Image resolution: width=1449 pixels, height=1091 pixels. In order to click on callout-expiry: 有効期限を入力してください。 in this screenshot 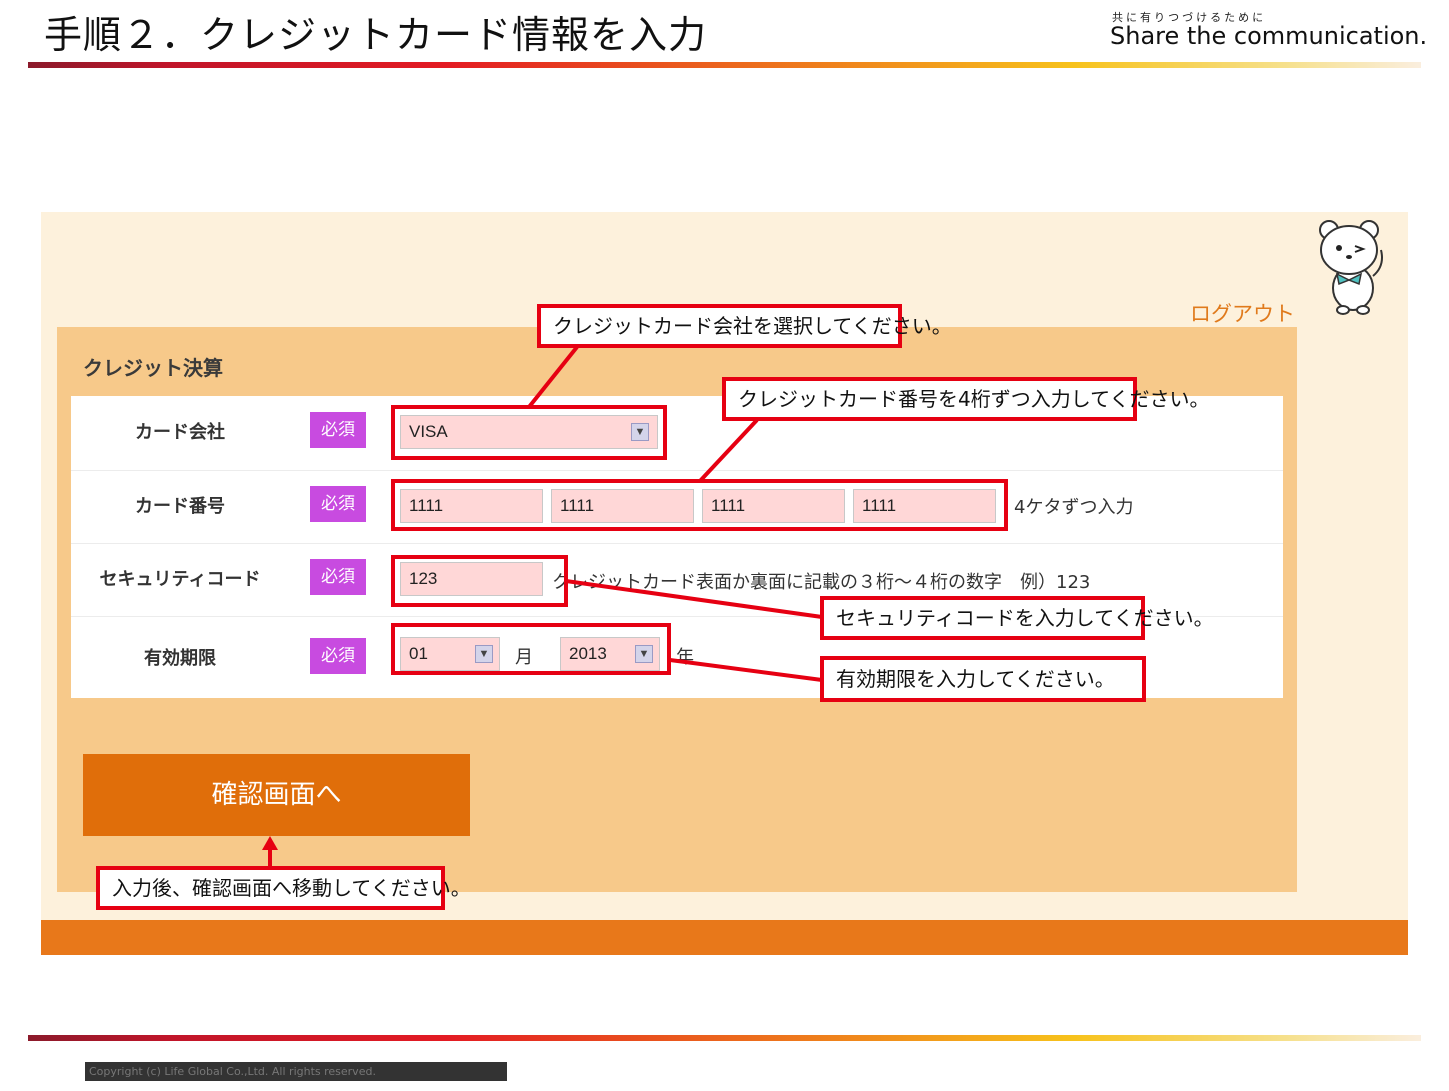, I will do `click(983, 679)`.